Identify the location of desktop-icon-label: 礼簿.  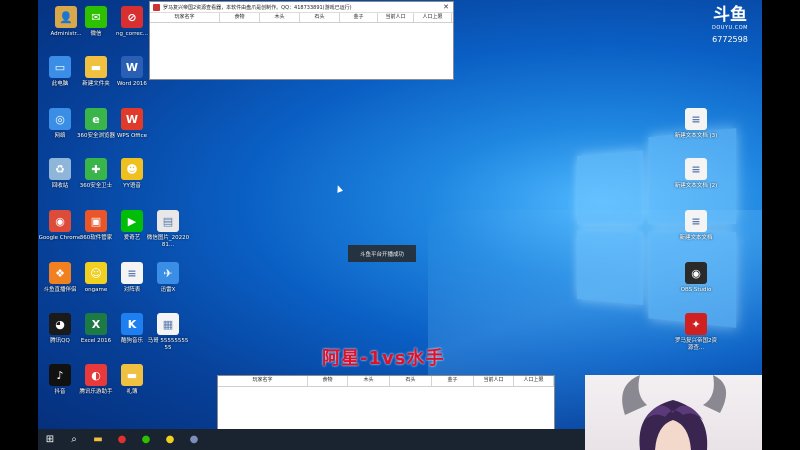
(132, 392).